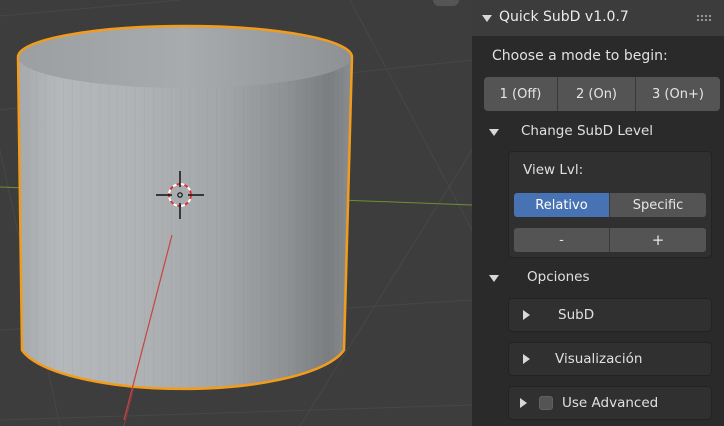 This screenshot has height=426, width=724. I want to click on level-mode-toggle: Relativo Specific, so click(610, 205).